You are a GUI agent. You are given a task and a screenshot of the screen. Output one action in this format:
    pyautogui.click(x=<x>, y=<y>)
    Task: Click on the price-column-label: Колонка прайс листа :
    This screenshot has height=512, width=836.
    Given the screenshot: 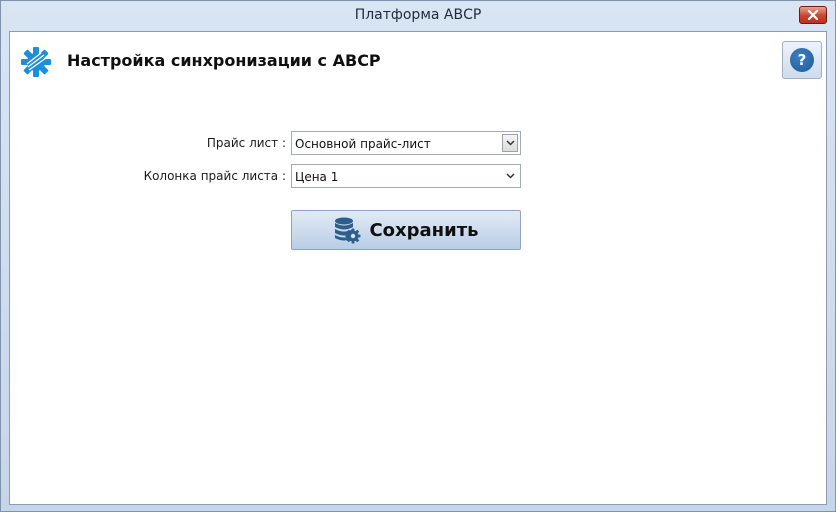 What is the action you would take?
    pyautogui.click(x=214, y=176)
    